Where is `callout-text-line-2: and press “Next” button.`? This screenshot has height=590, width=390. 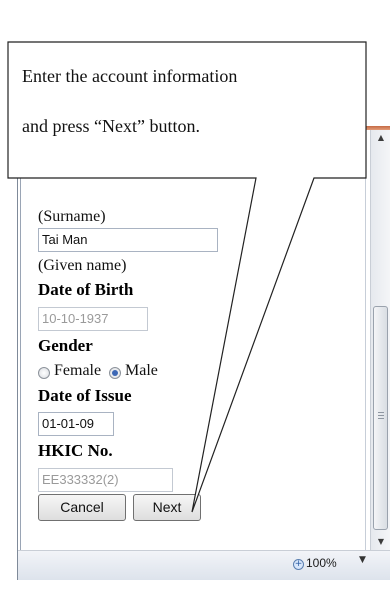
callout-text-line-2: and press “Next” button. is located at coordinates (111, 126).